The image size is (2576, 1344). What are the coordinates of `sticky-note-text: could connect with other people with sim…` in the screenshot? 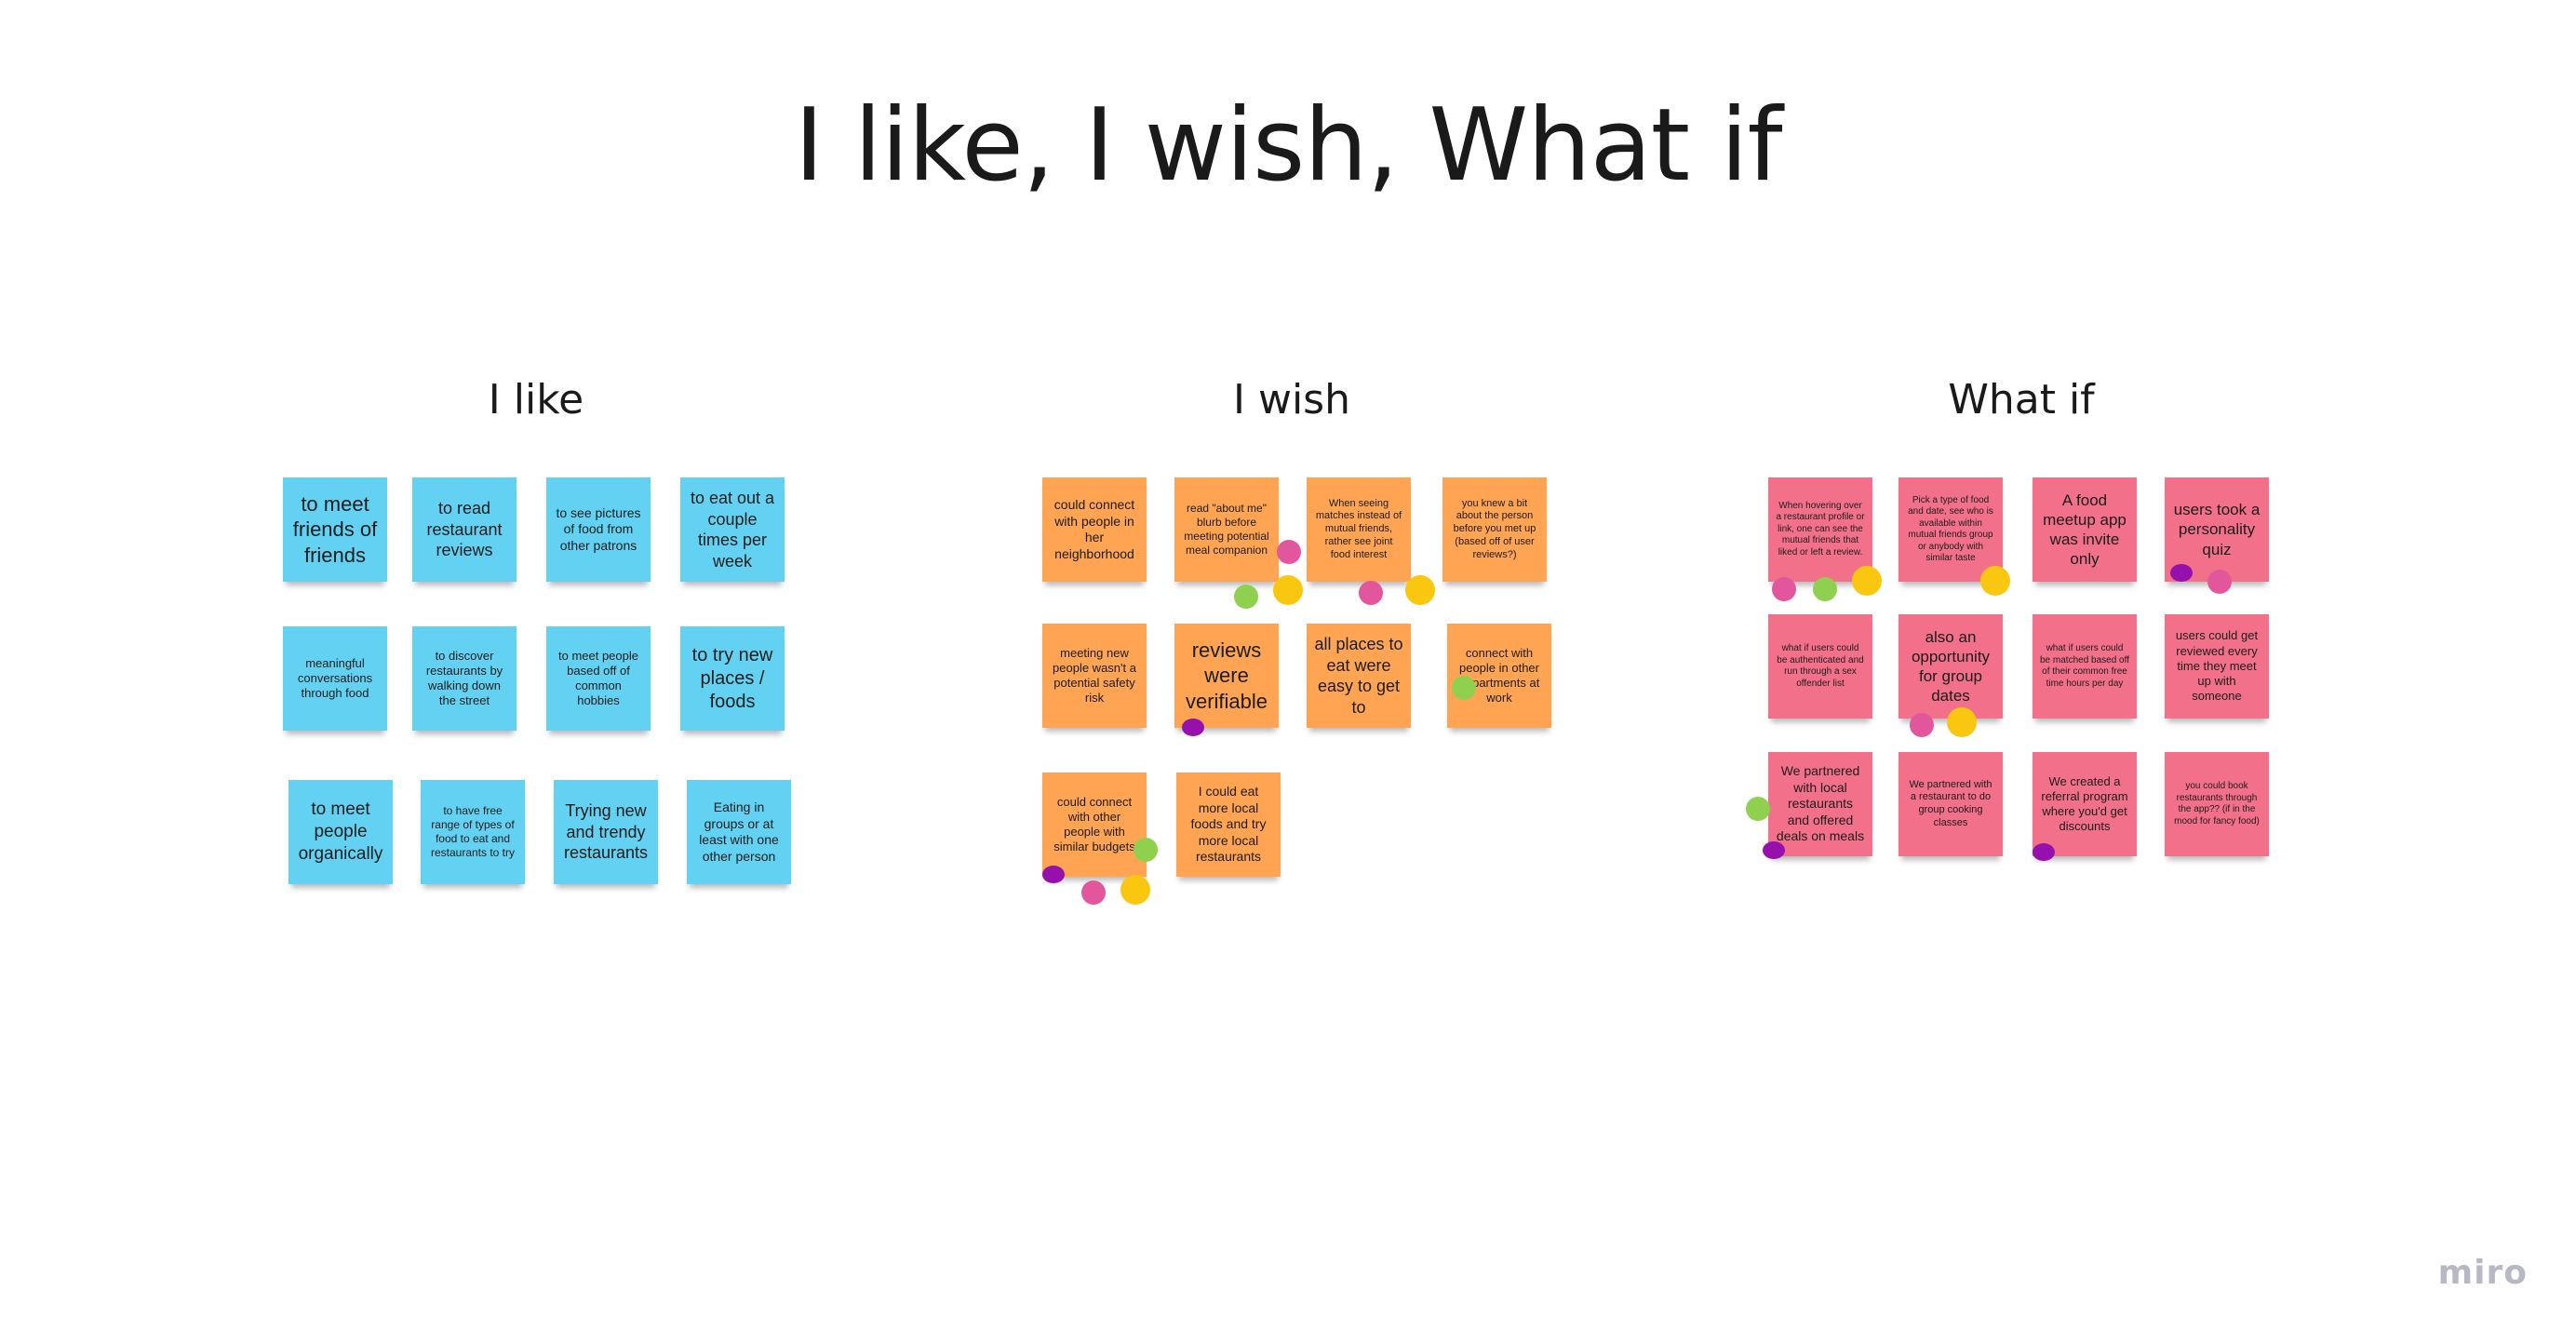 It's located at (1094, 824).